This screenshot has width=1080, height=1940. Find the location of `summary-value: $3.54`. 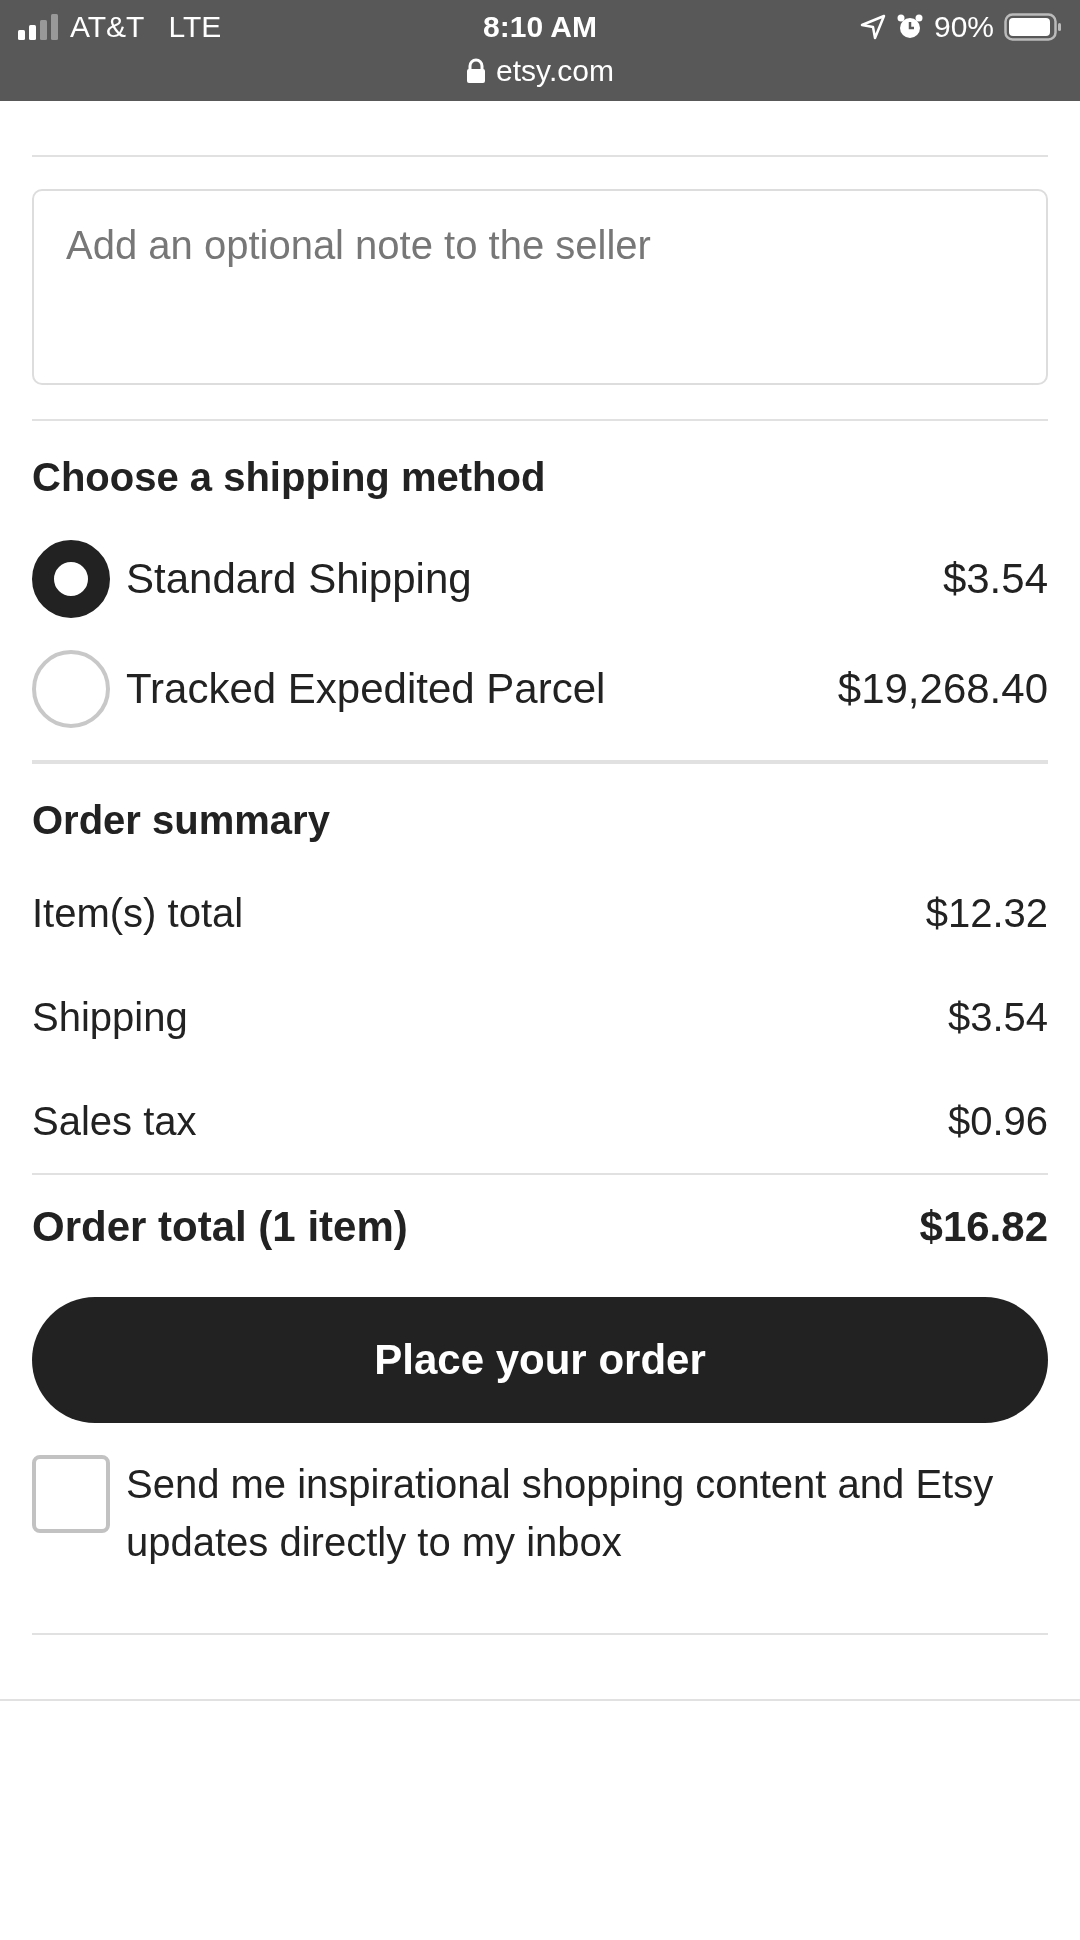

summary-value: $3.54 is located at coordinates (997, 1017).